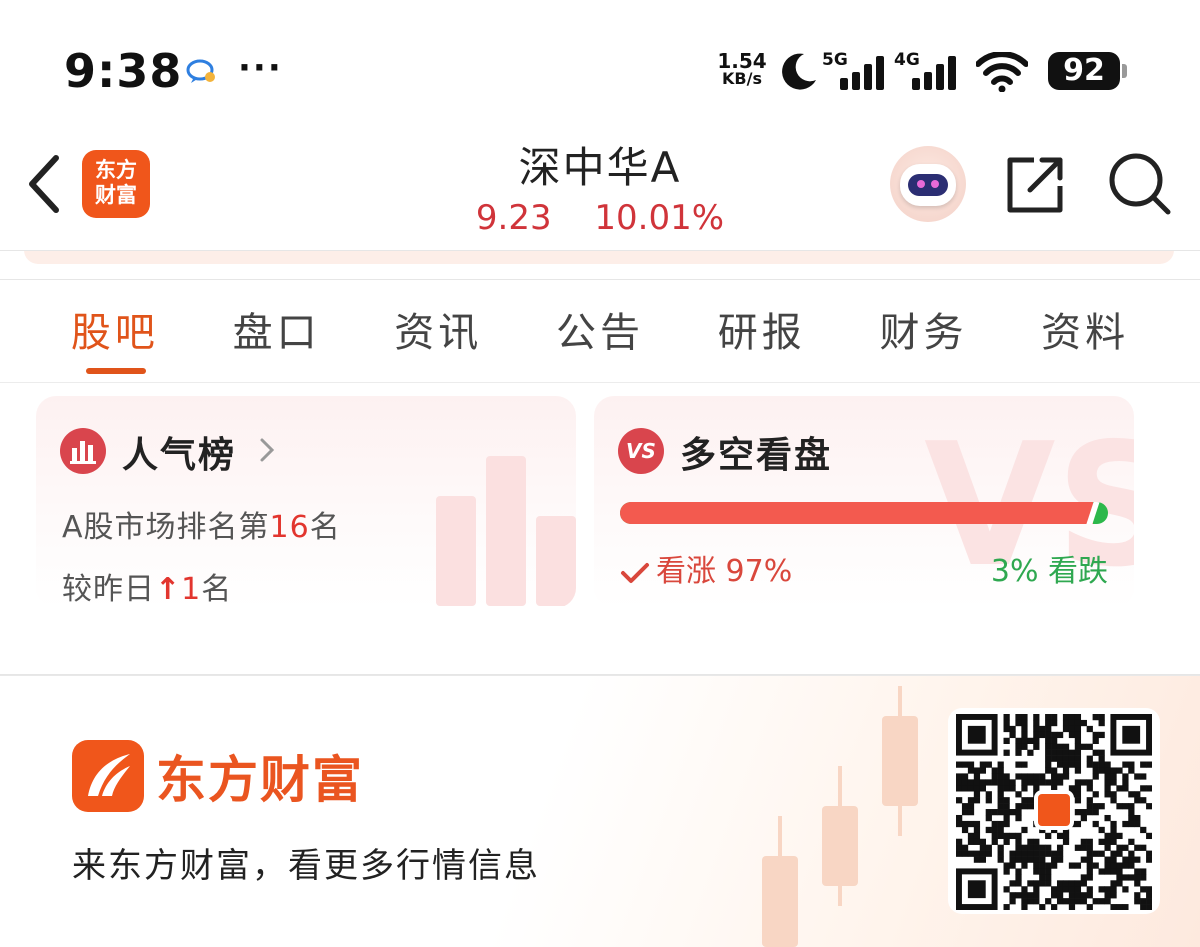 This screenshot has height=947, width=1200. What do you see at coordinates (635, 572) in the screenshot?
I see `checkmark-icon` at bounding box center [635, 572].